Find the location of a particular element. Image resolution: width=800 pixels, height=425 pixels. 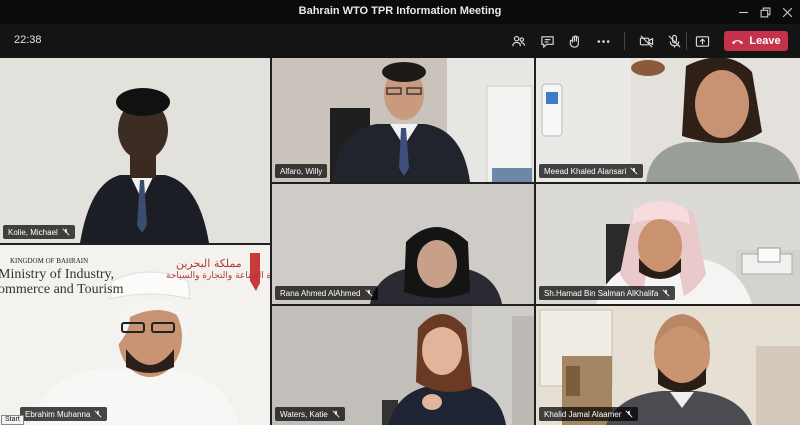

video-tile: Meead Khaled Alansari is located at coordinates (668, 120).